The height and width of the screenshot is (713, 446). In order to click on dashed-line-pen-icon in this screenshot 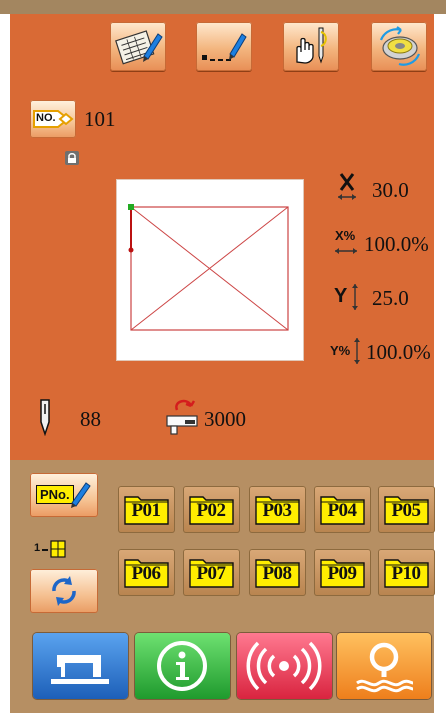, I will do `click(224, 47)`.